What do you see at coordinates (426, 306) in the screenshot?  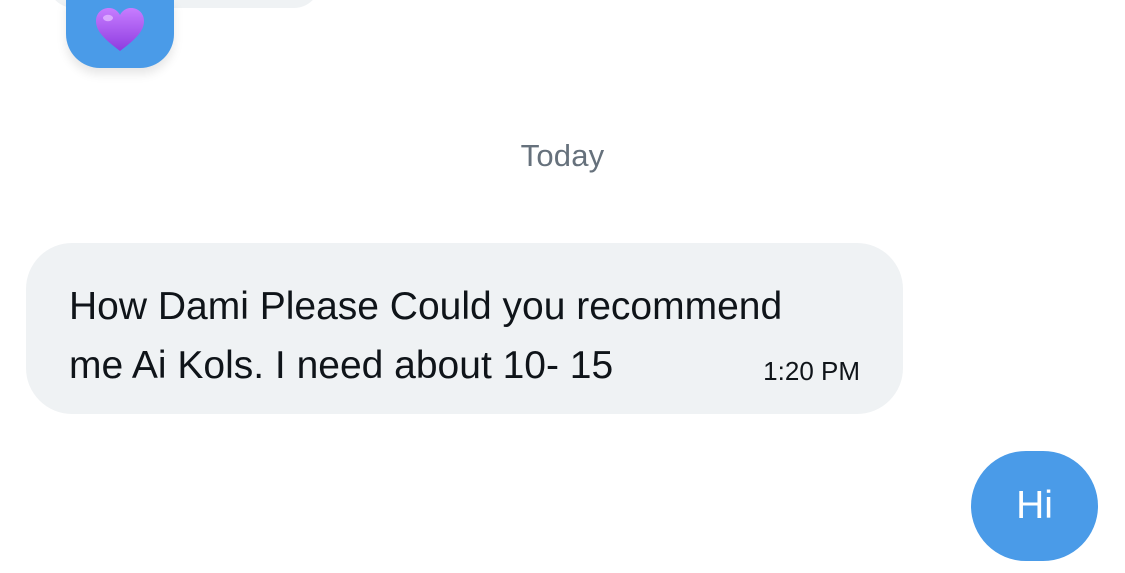 I see `message-line-1: How Dami Please Could you recommend` at bounding box center [426, 306].